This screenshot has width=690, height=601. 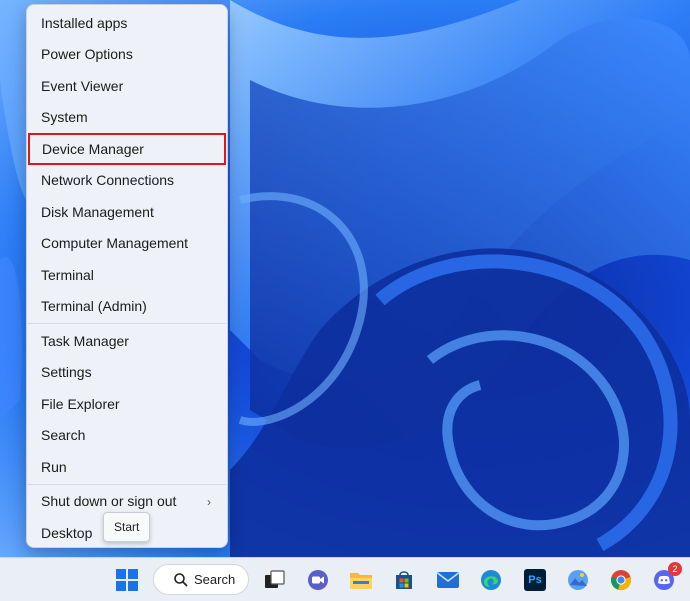 What do you see at coordinates (345, 579) in the screenshot?
I see `taskbar: Search Ps 2` at bounding box center [345, 579].